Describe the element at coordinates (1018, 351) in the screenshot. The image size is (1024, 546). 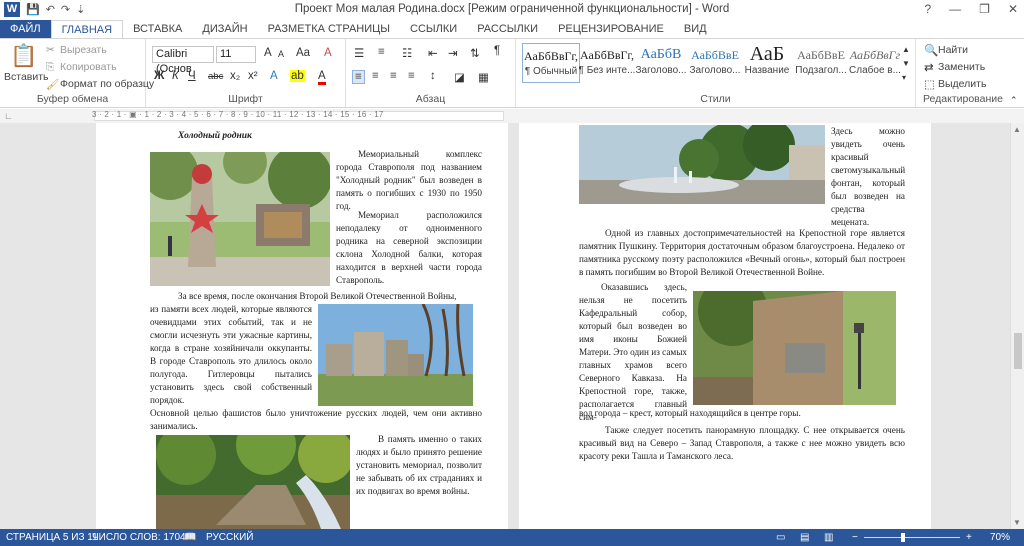
I see `scroll-thumb` at that location.